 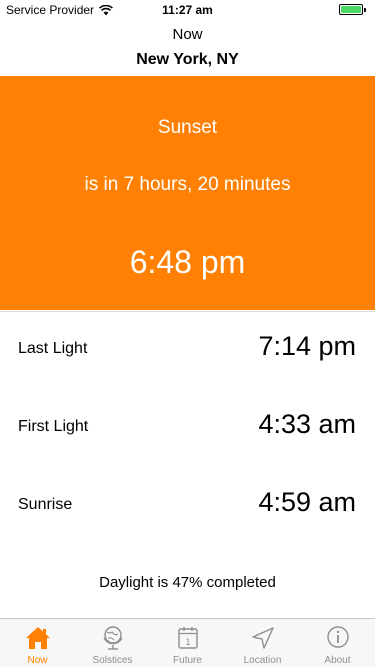 What do you see at coordinates (187, 184) in the screenshot?
I see `next-event-countdown: is in 7 hours, 20 minutes` at bounding box center [187, 184].